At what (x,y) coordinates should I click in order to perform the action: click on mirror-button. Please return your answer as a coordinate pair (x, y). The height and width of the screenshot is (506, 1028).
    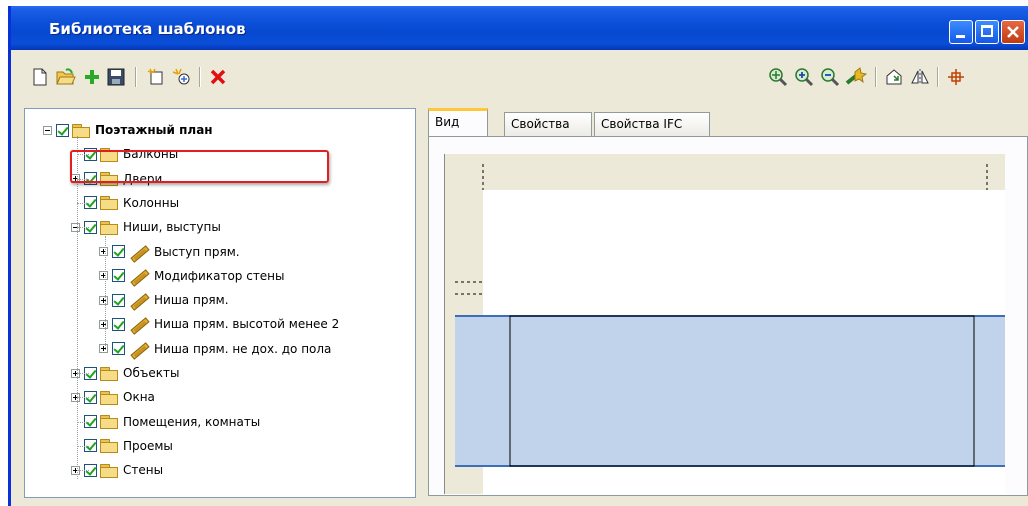
    Looking at the image, I should click on (920, 77).